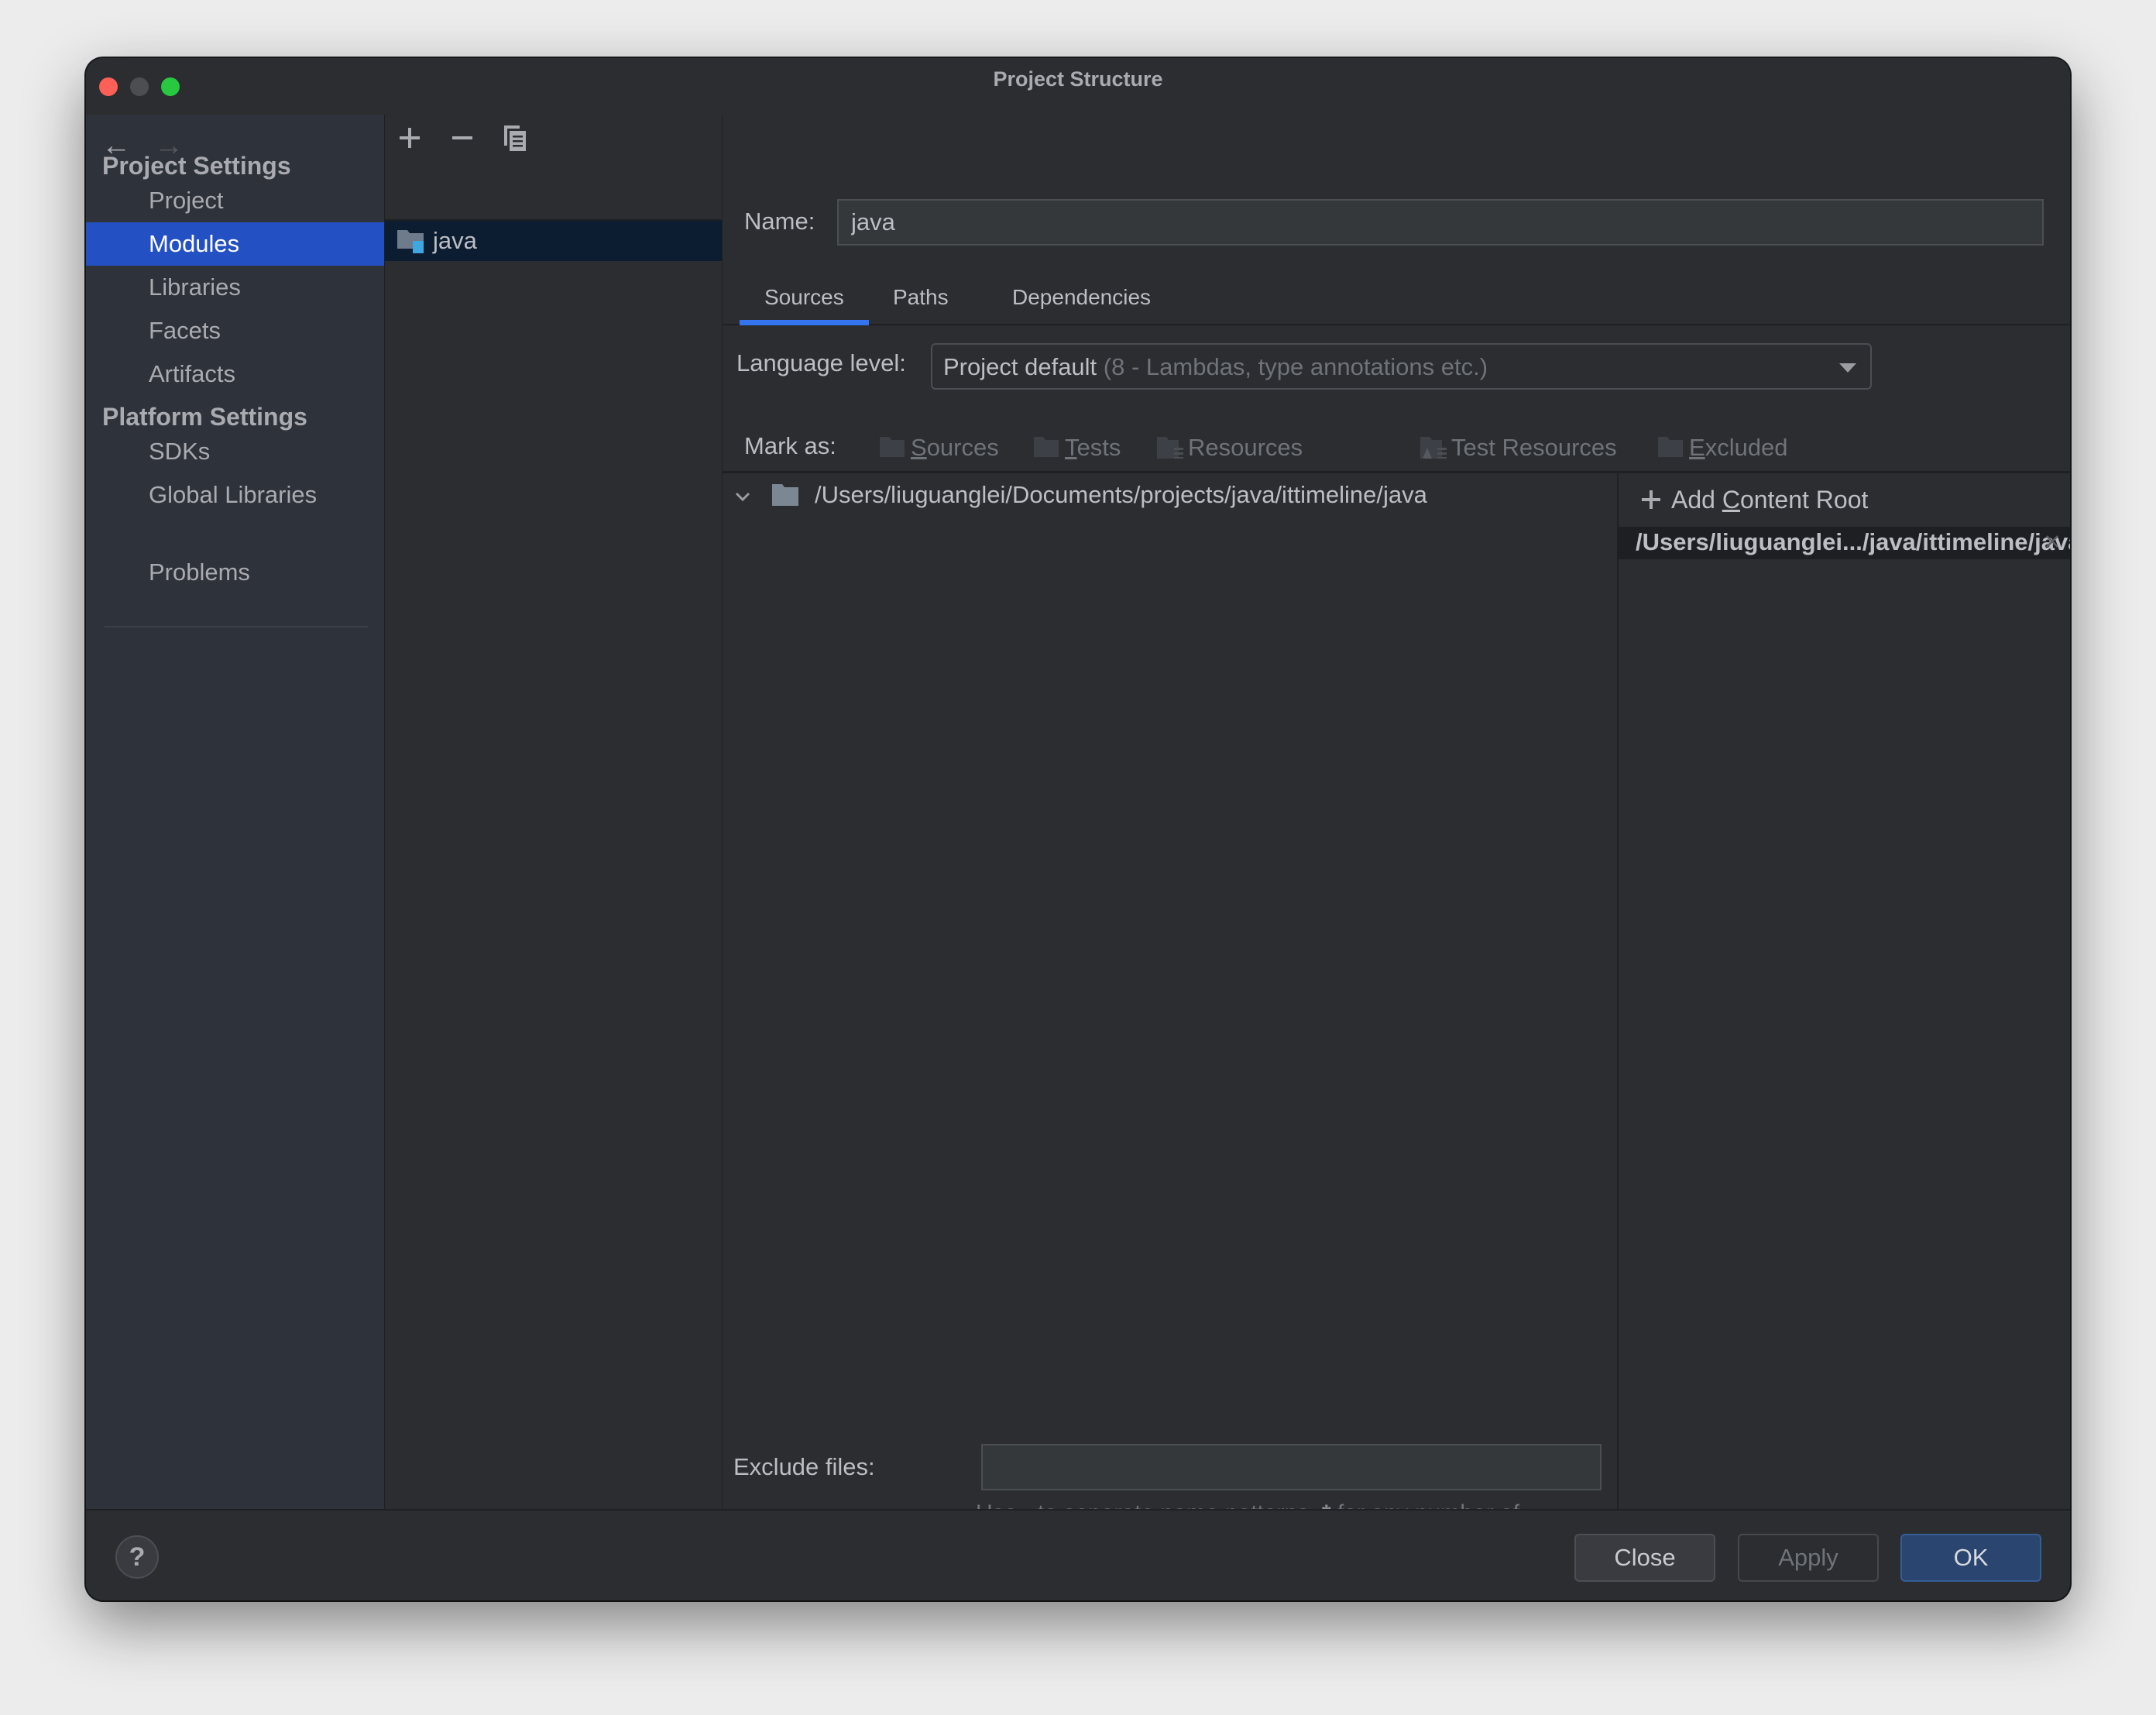 This screenshot has width=2156, height=1715. I want to click on mark-as-label: Mark as:, so click(790, 446).